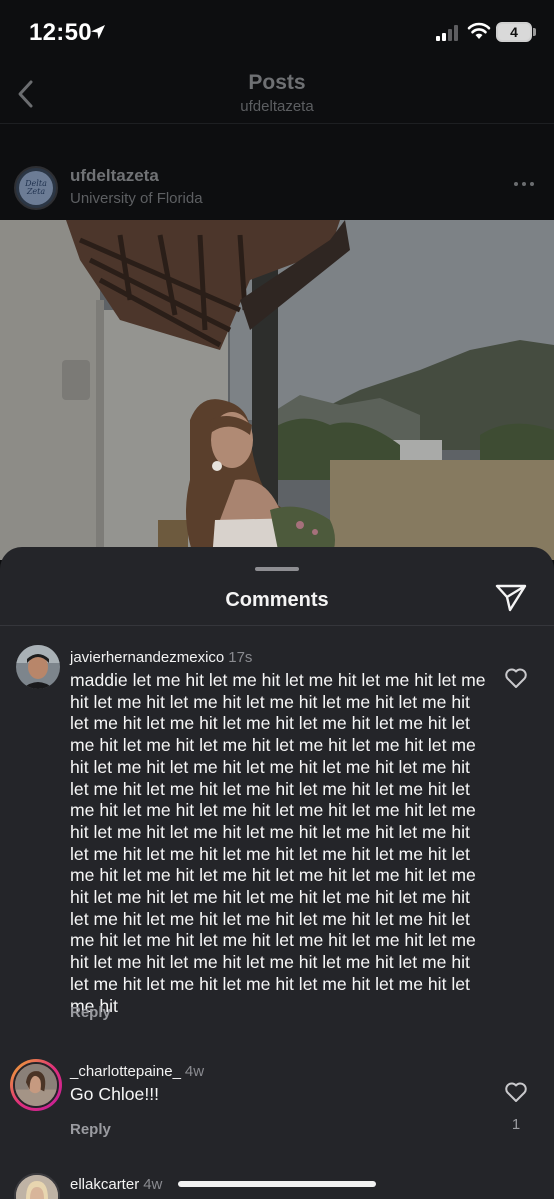 This screenshot has height=1199, width=554. Describe the element at coordinates (277, 95) in the screenshot. I see `top-nav-bar: Posts ufdeltazeta` at that location.